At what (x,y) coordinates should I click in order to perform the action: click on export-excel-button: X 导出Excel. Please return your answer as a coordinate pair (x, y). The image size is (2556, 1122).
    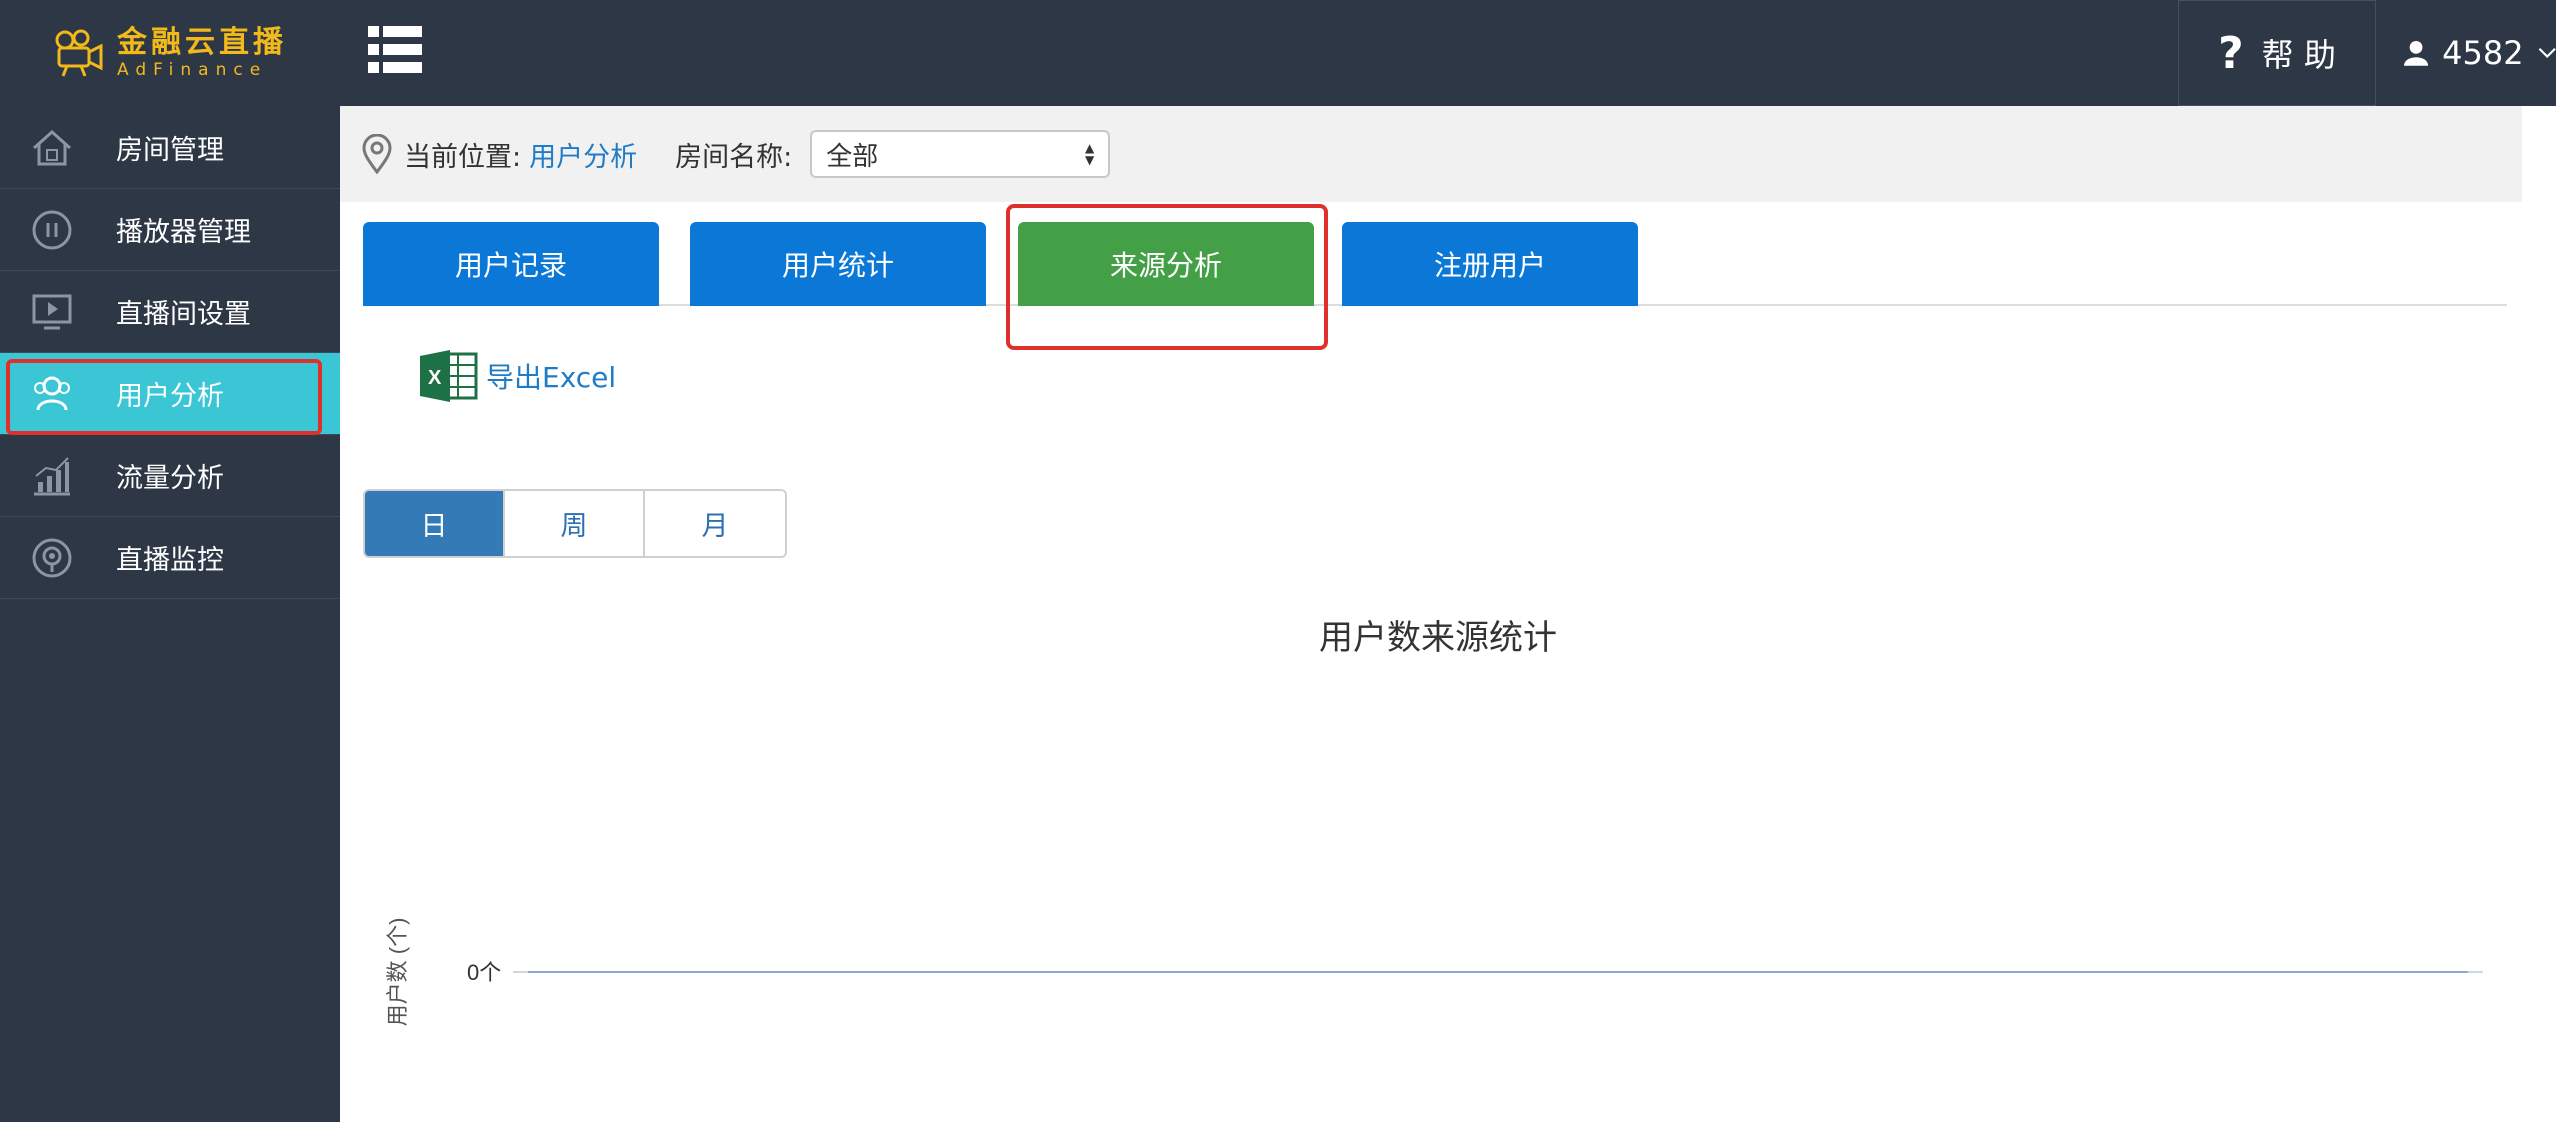
    Looking at the image, I should click on (518, 376).